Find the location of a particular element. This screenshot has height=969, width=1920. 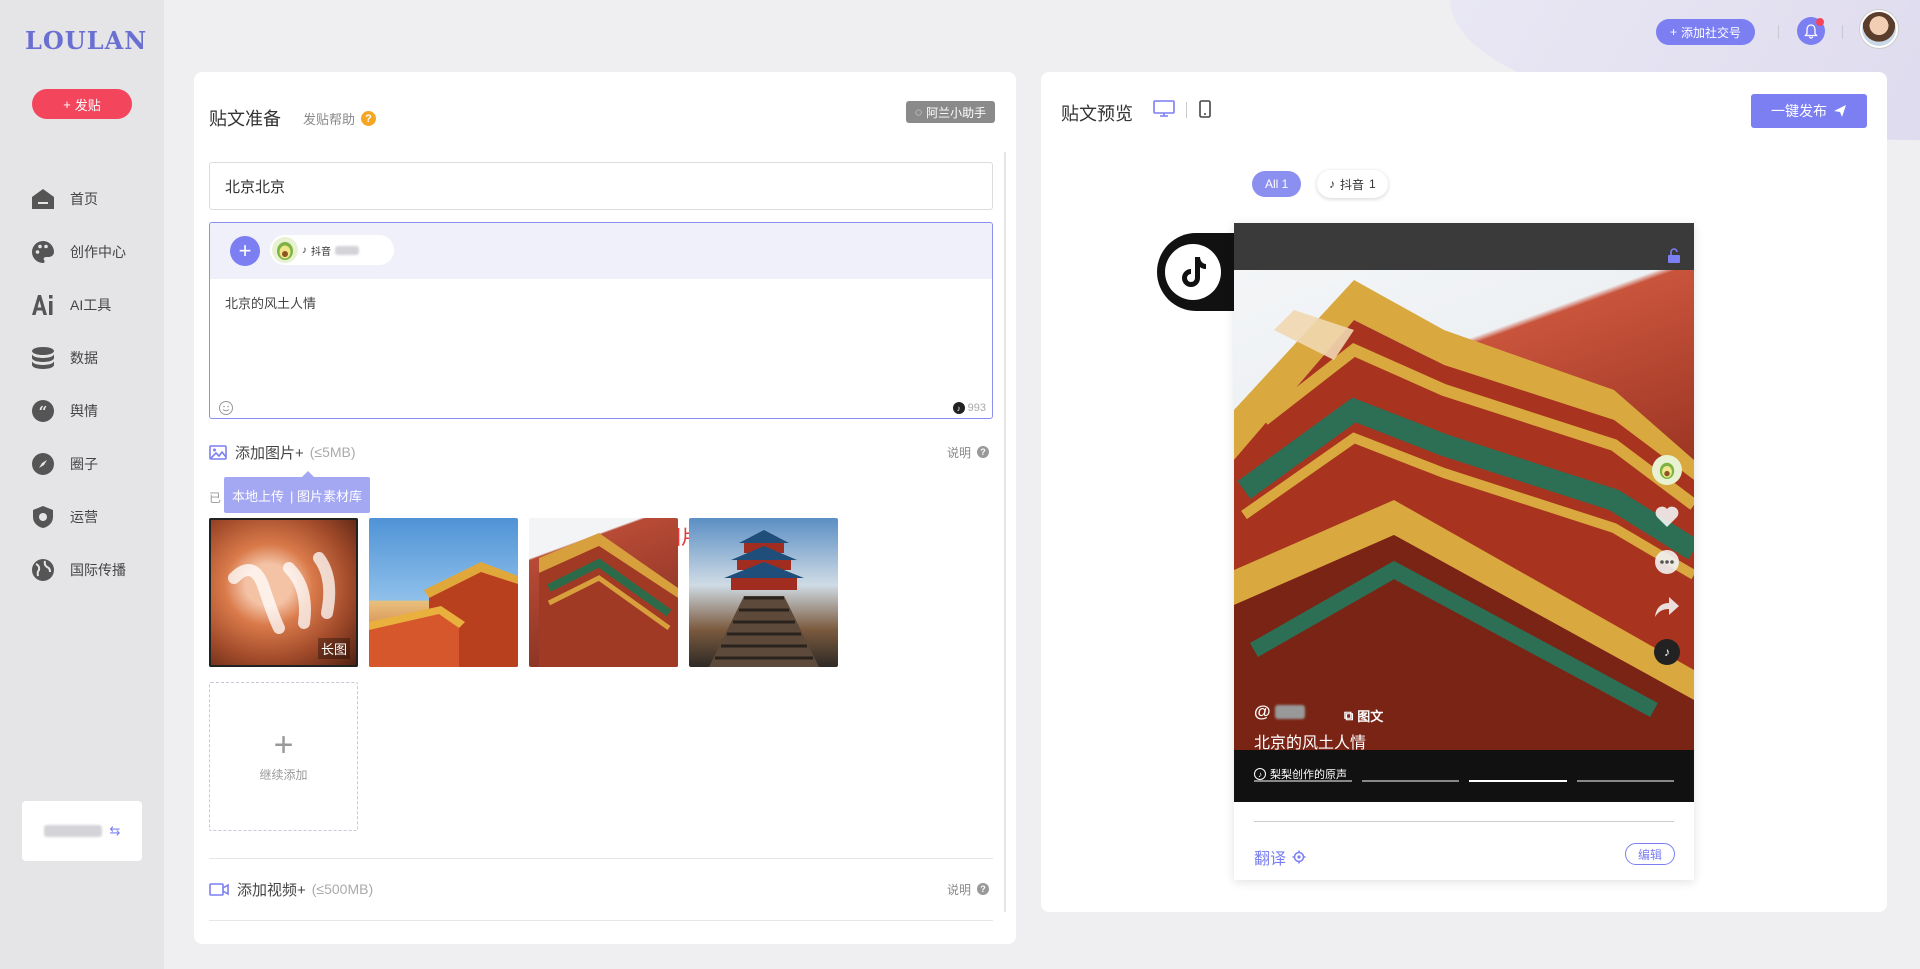

author-prefix: @ is located at coordinates (1262, 711).